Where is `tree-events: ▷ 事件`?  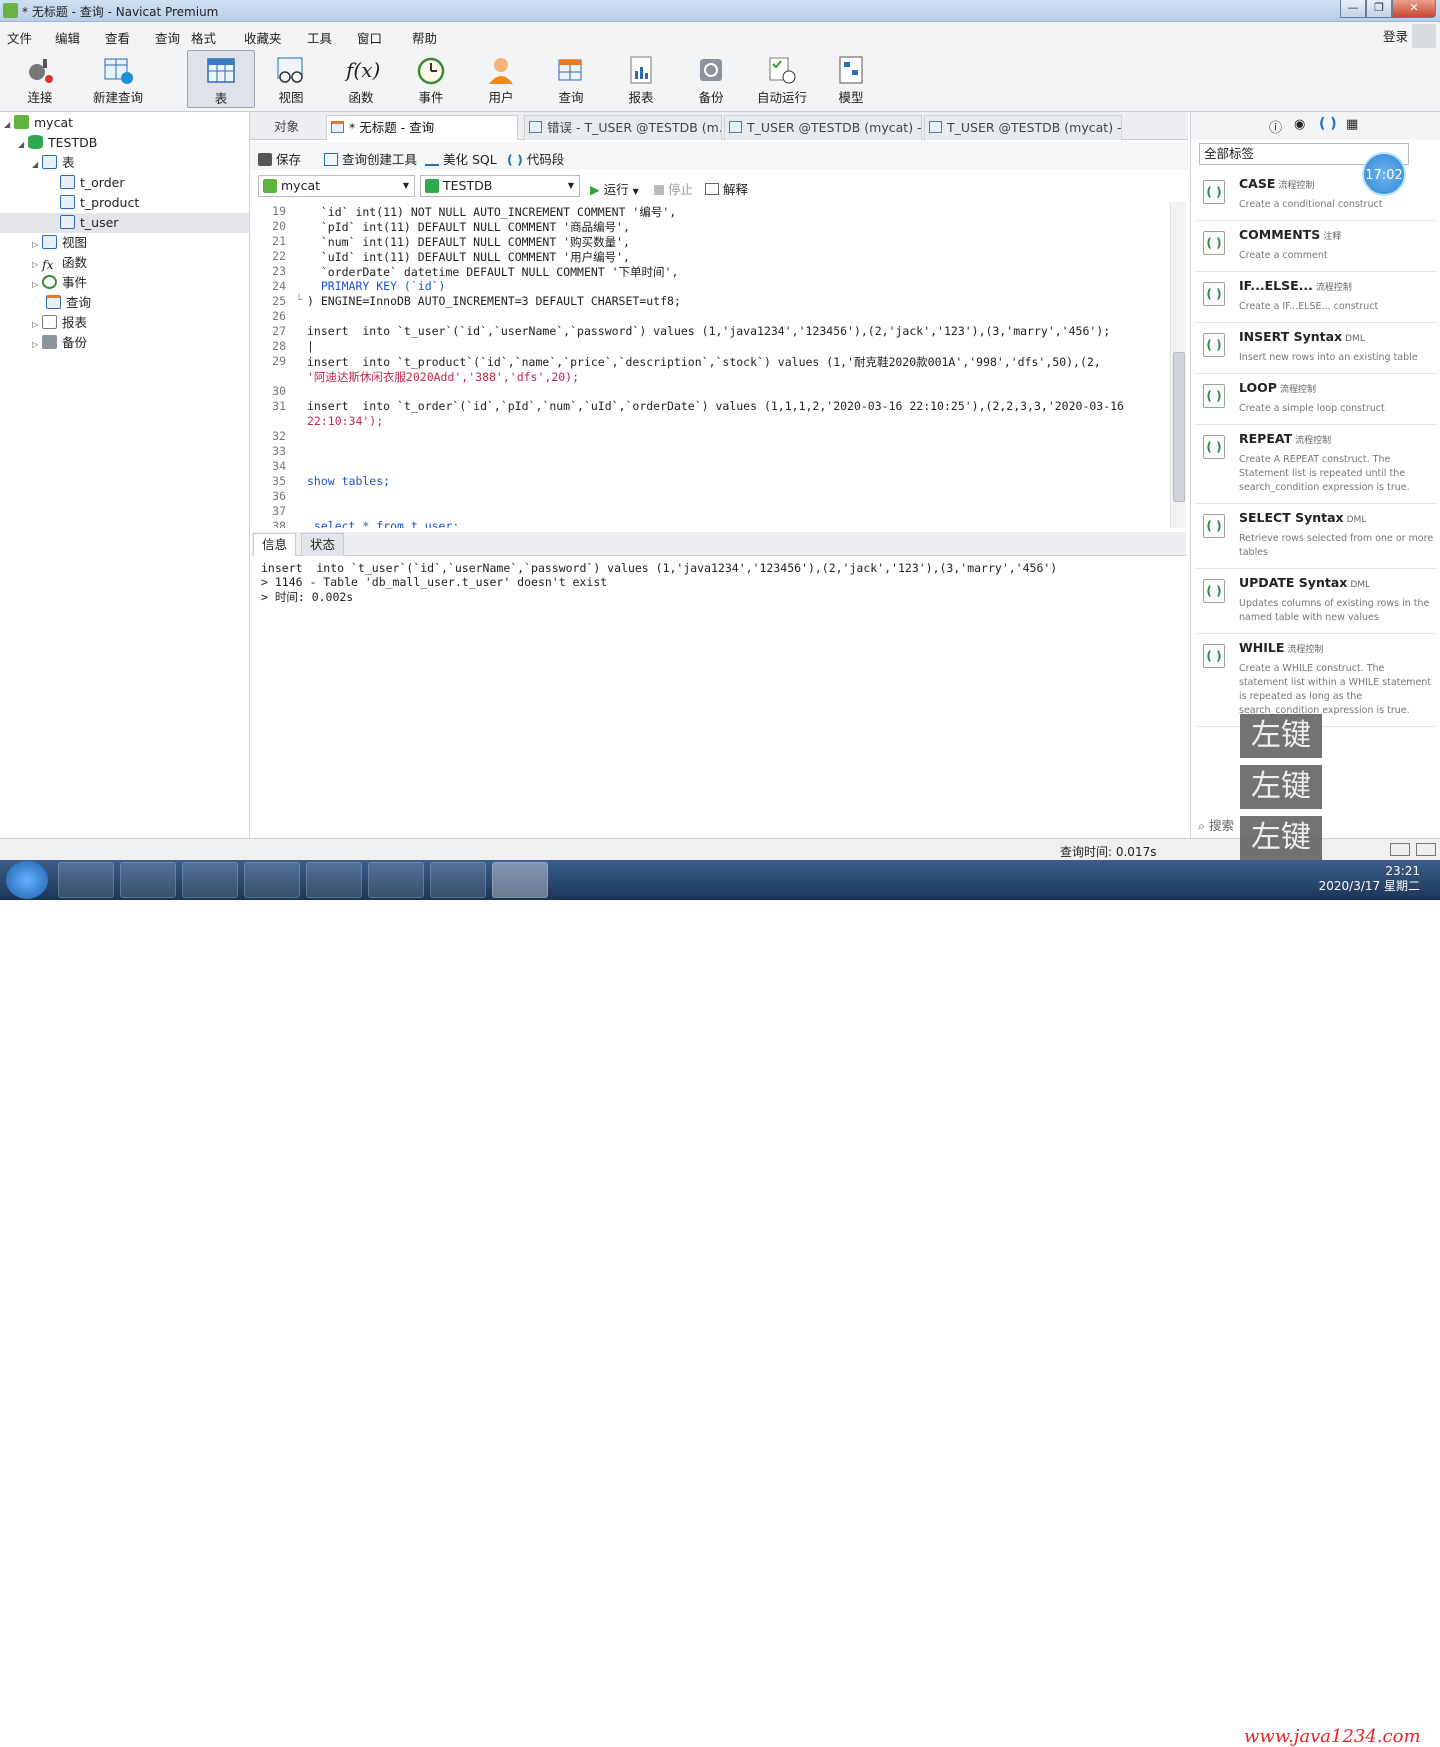
tree-events: ▷ 事件 is located at coordinates (59, 283).